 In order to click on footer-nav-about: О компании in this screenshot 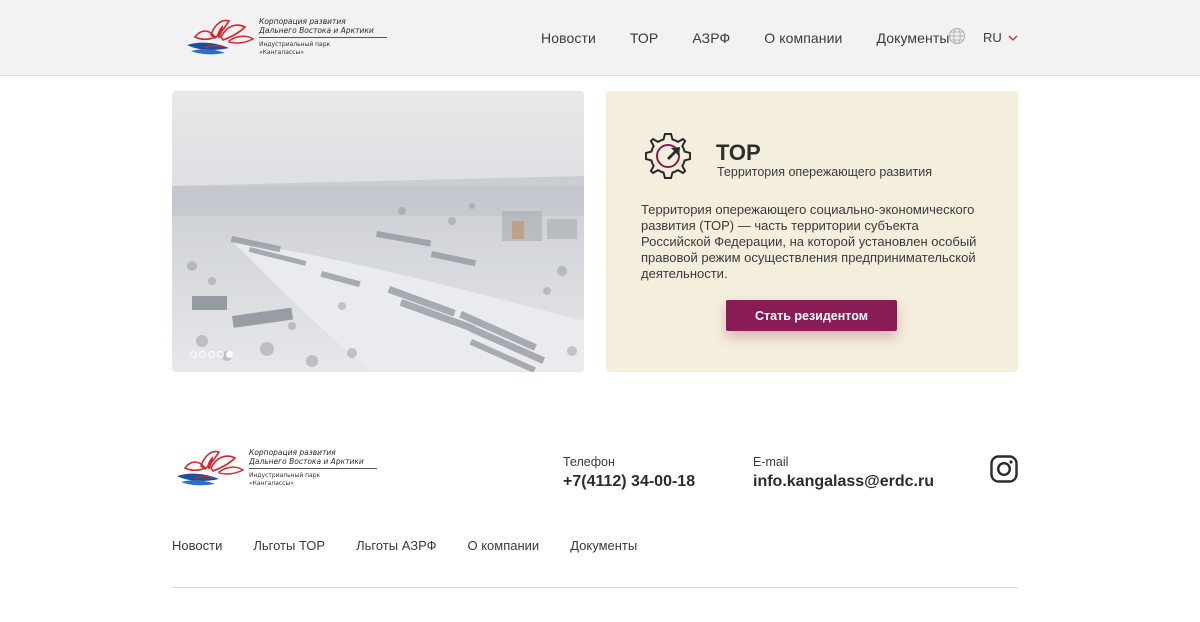, I will do `click(504, 545)`.